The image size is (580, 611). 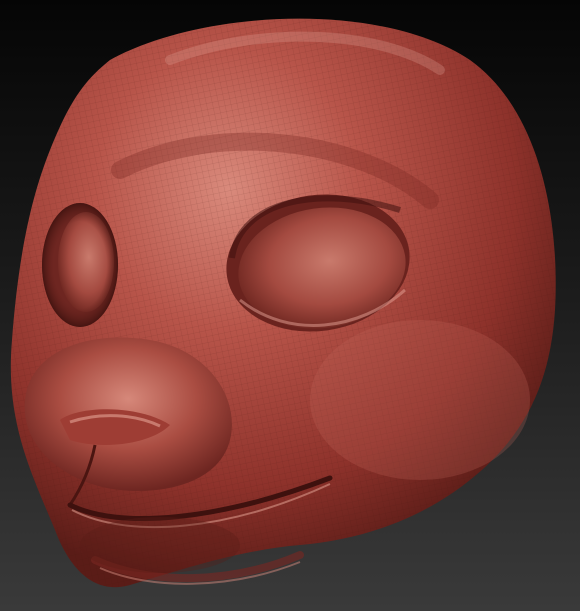 I want to click on chin, so click(x=160, y=545).